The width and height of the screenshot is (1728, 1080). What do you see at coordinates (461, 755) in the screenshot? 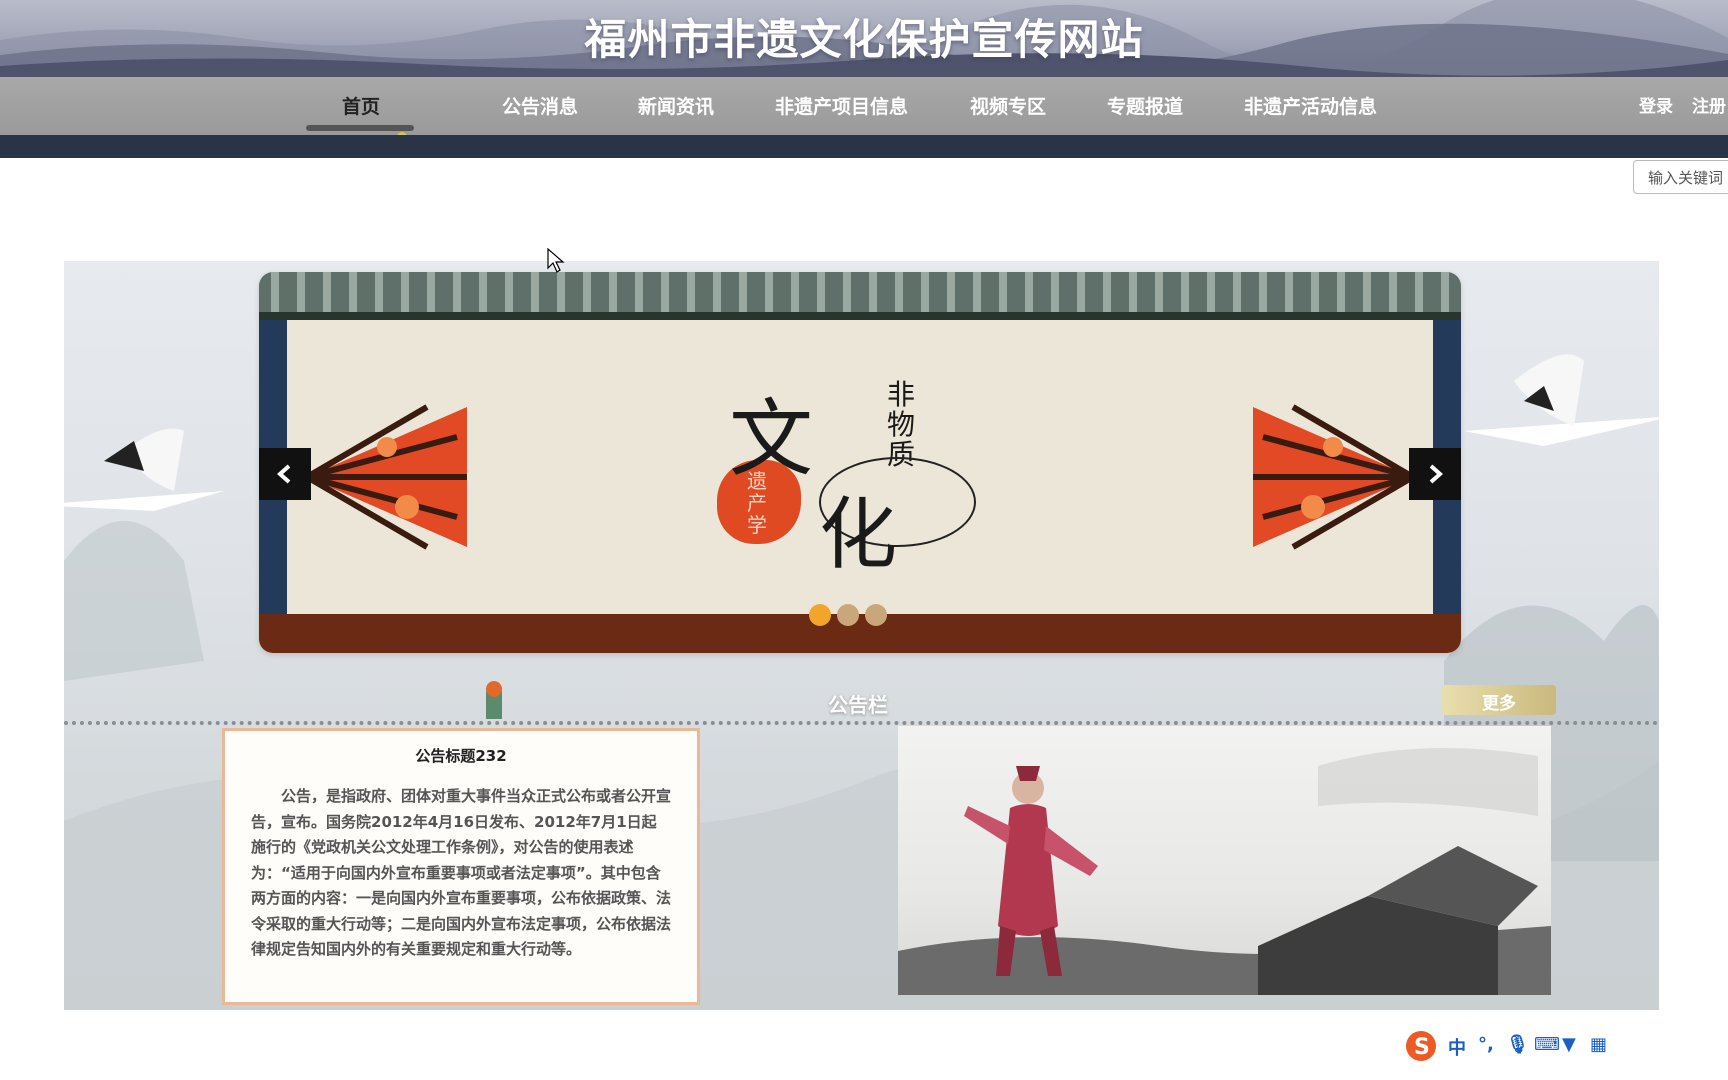
I see `notice-card-title: 公告标题232` at bounding box center [461, 755].